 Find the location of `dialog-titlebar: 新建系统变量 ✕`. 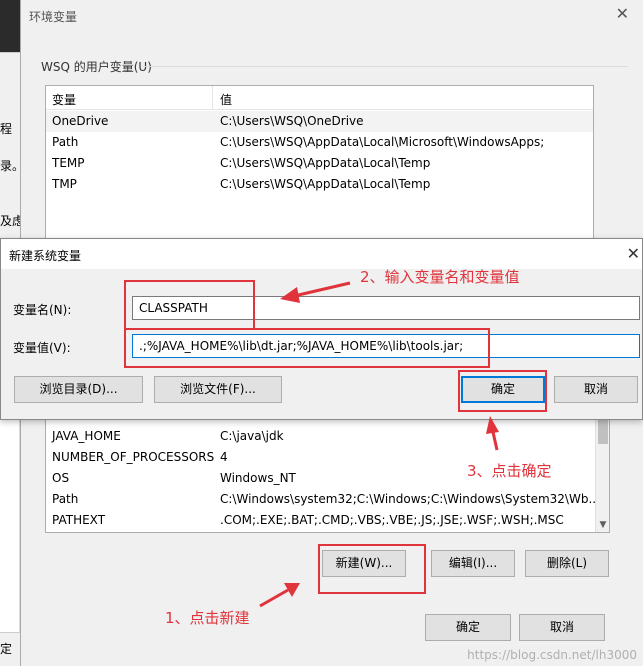

dialog-titlebar: 新建系统变量 ✕ is located at coordinates (321, 254).